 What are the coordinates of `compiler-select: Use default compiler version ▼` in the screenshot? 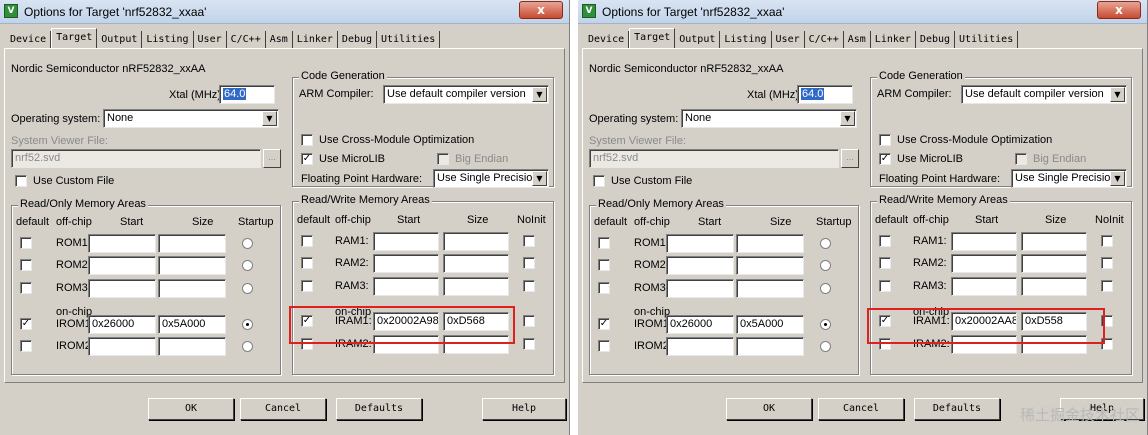 It's located at (466, 94).